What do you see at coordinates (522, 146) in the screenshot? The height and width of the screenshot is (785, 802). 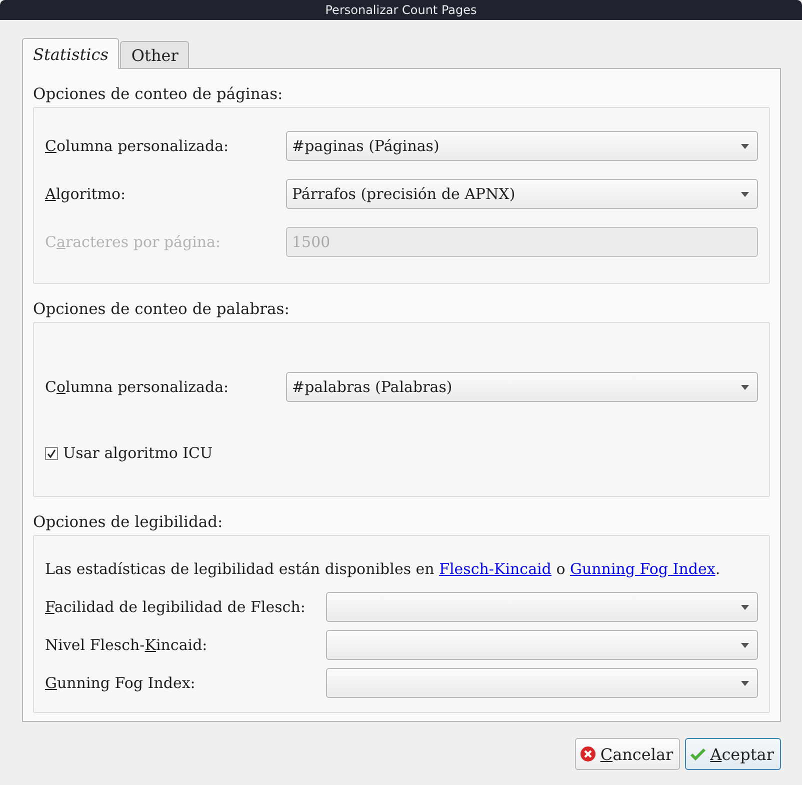 I see `dropdown: #paginas (Páginas)` at bounding box center [522, 146].